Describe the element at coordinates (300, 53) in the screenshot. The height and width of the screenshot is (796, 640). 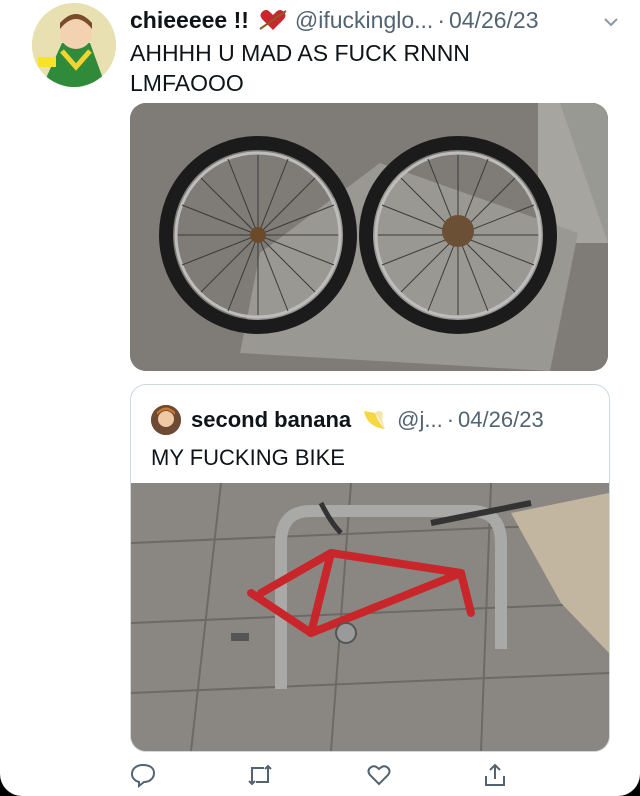
I see `tweet-text-line: AHHHH U MAD AS FUCK RNNN` at that location.